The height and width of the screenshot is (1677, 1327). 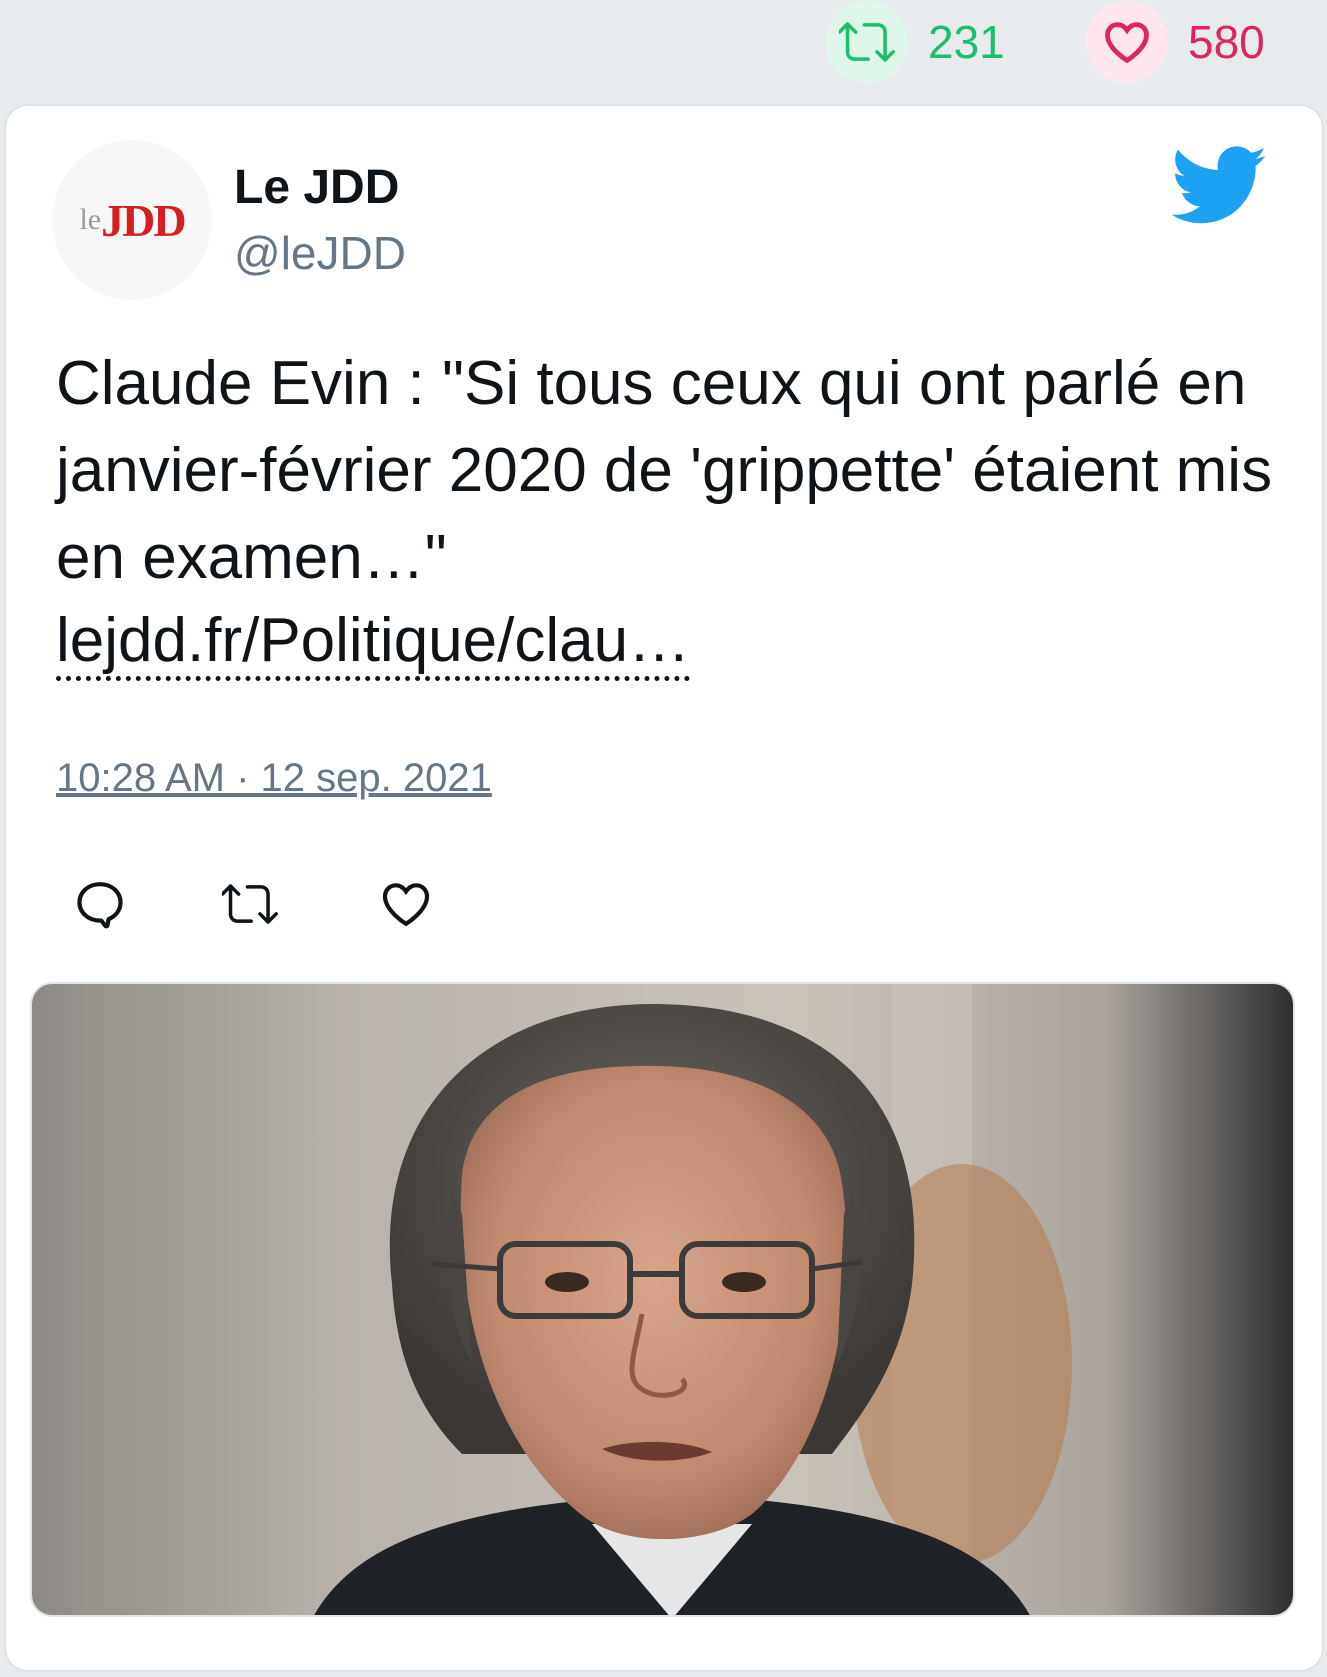 I want to click on avatar: le JDD, so click(x=132, y=220).